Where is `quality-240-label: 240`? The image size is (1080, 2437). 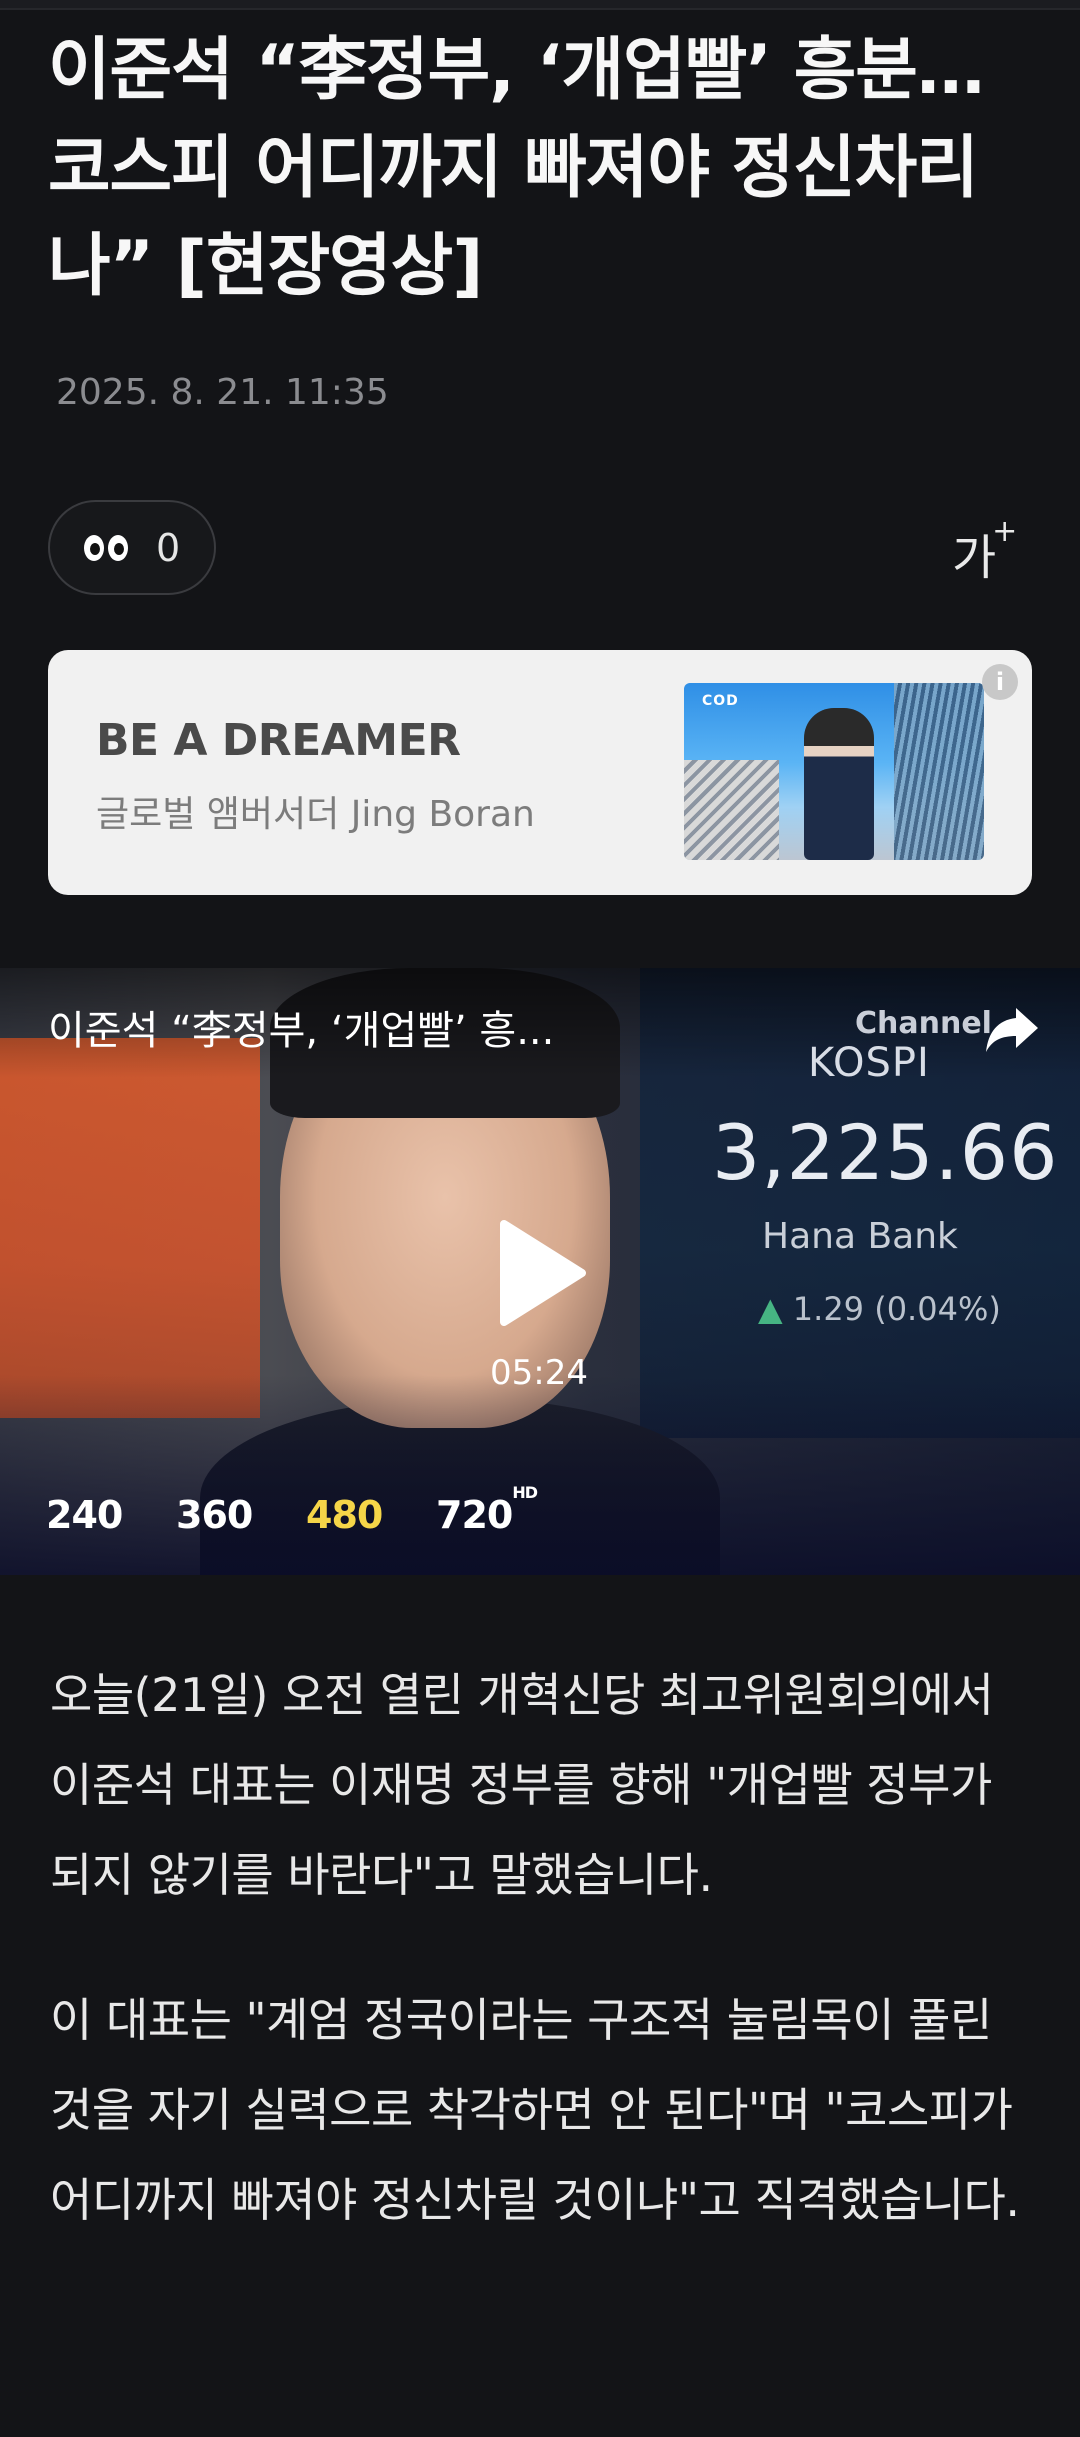 quality-240-label: 240 is located at coordinates (84, 1515).